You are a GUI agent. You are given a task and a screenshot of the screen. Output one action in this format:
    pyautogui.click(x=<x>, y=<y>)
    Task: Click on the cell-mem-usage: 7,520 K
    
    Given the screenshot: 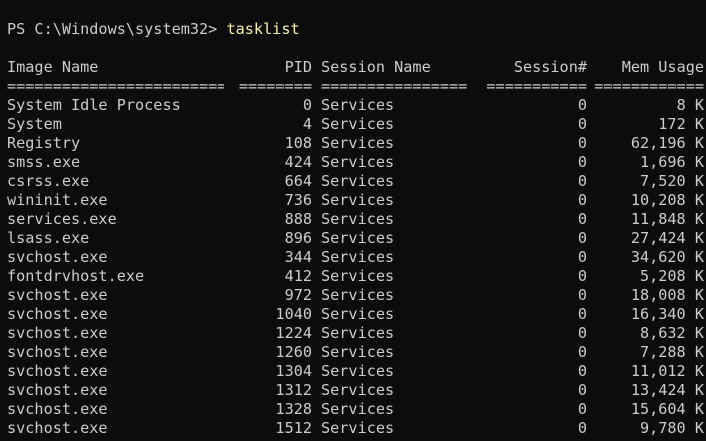 What is the action you would take?
    pyautogui.click(x=671, y=181)
    